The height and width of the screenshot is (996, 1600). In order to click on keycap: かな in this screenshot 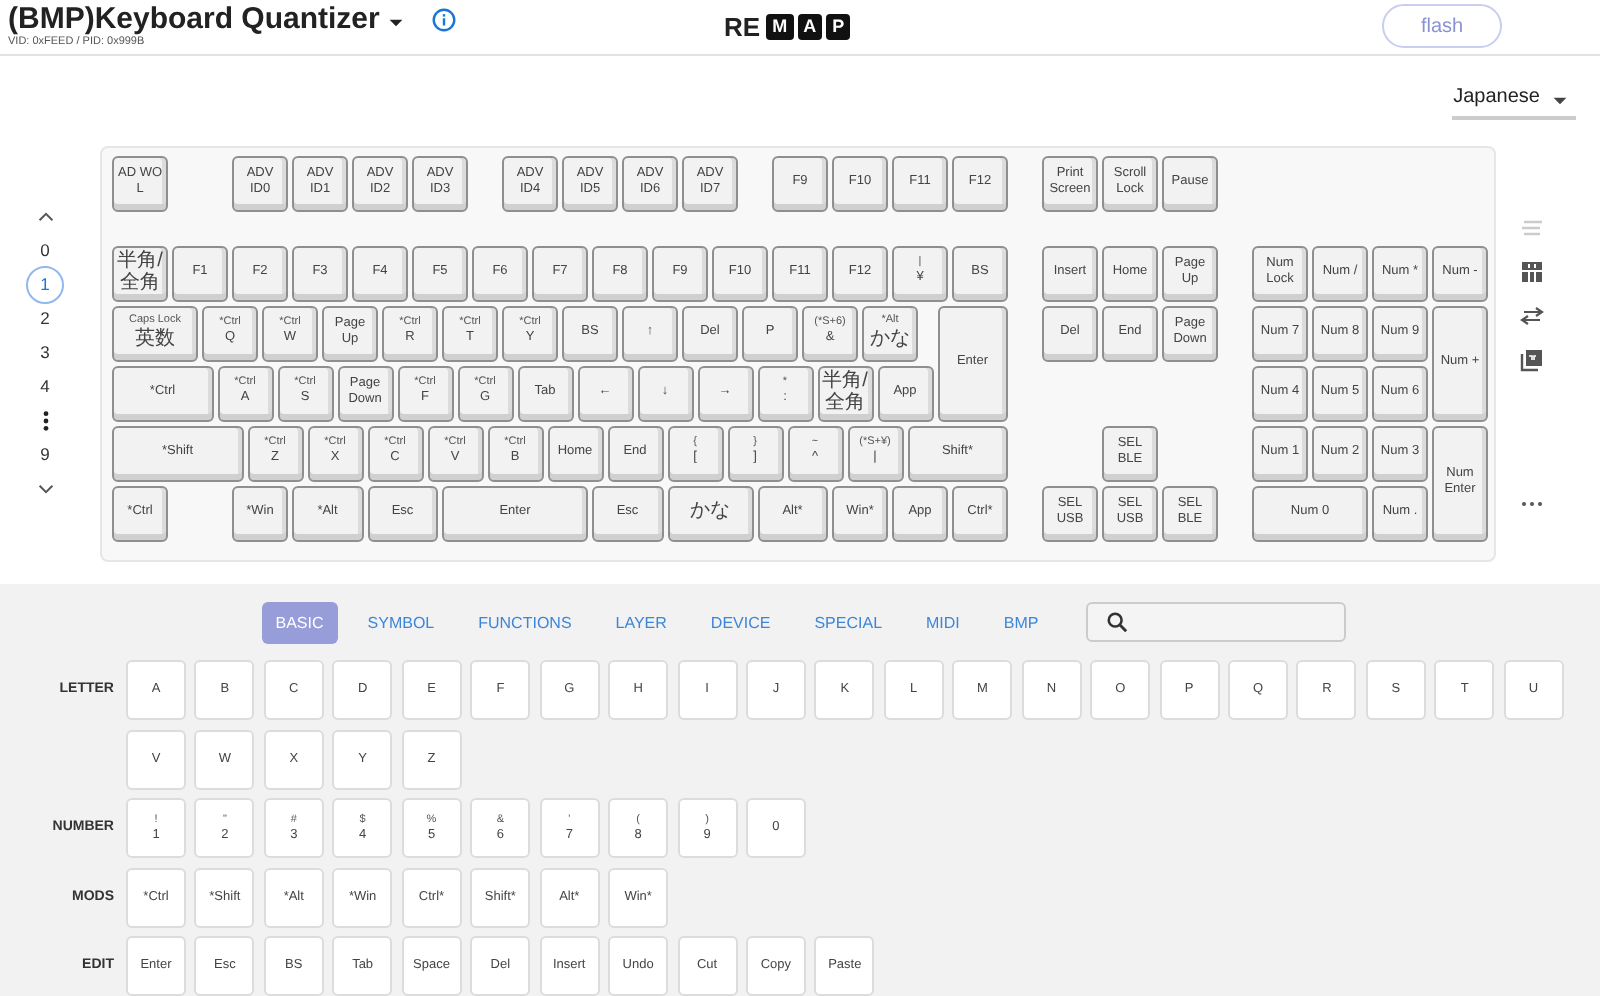, I will do `click(710, 513)`.